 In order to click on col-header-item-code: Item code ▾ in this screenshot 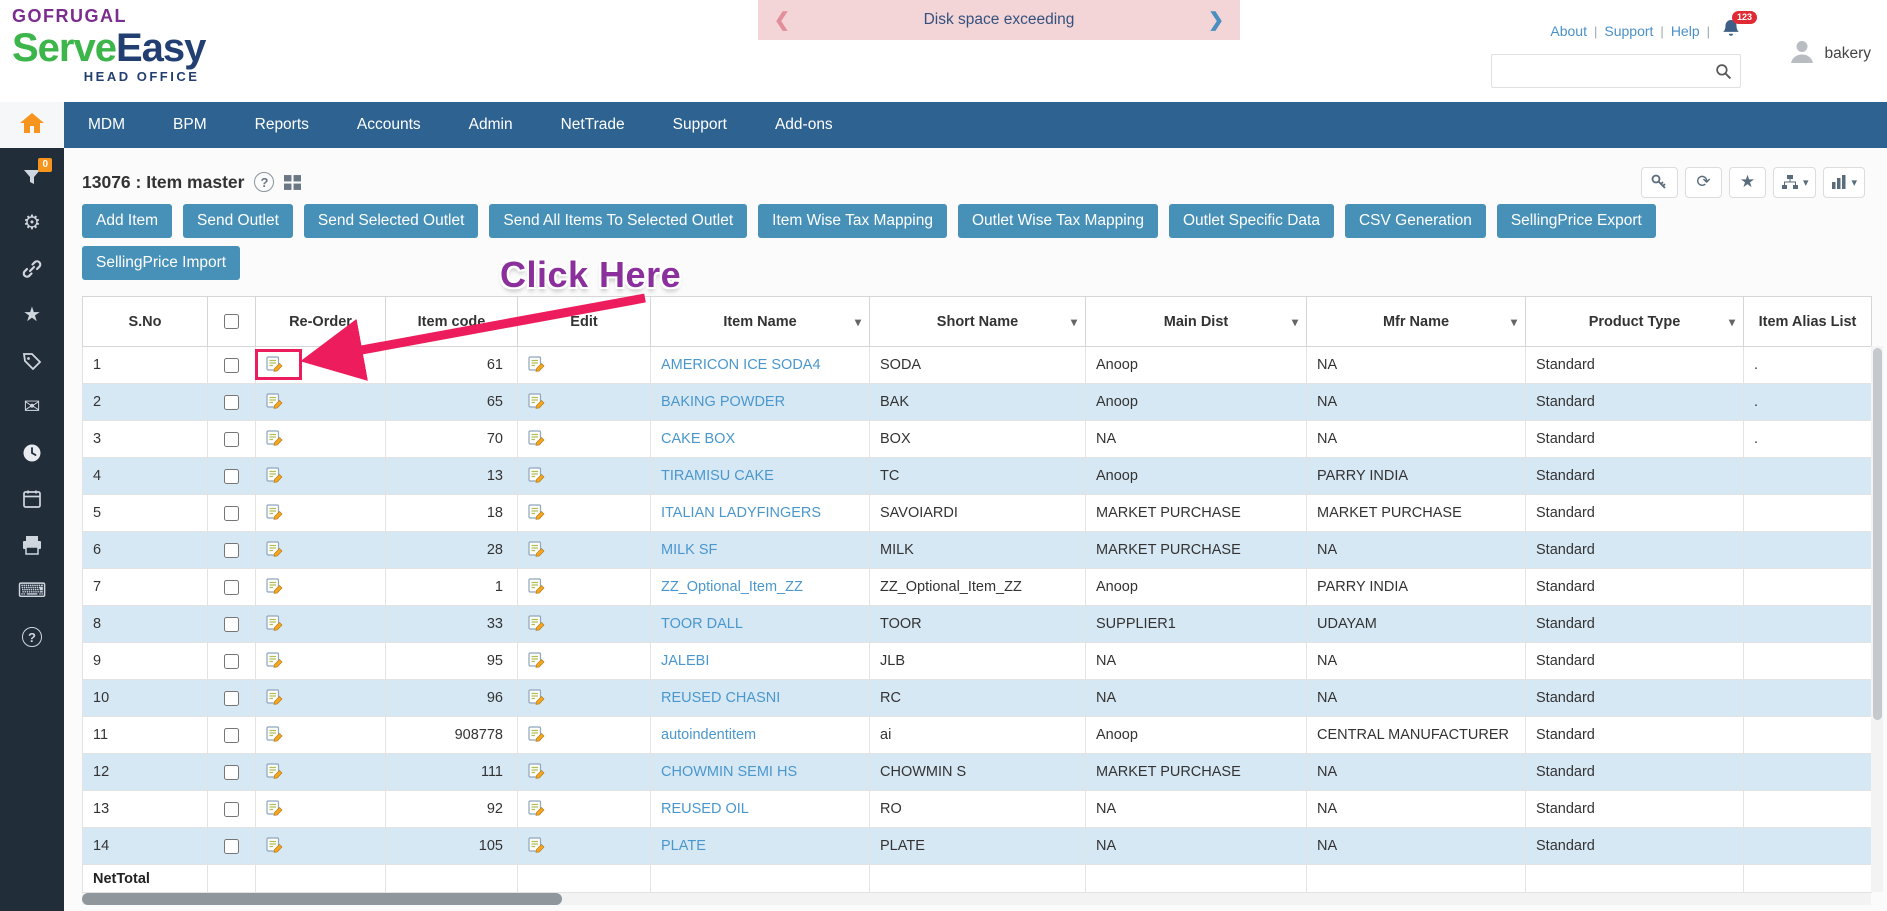, I will do `click(451, 321)`.